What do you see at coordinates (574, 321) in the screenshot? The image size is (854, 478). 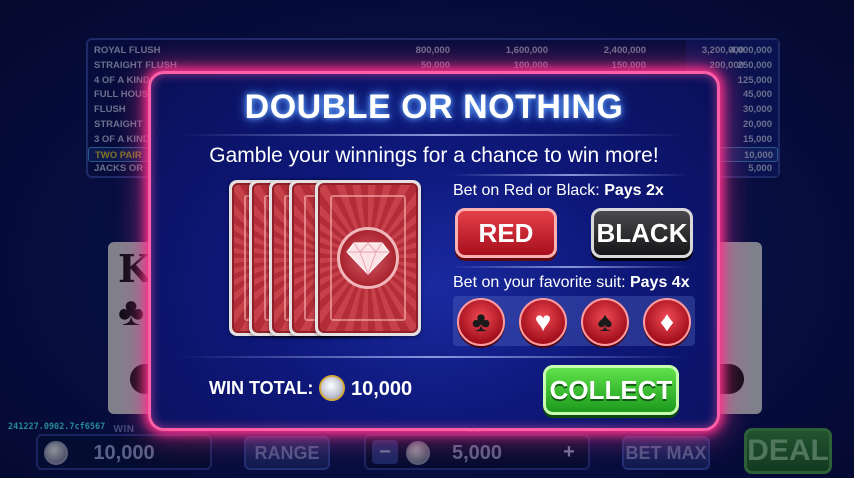 I see `suit-buttons: ♣ ♥ ♠ ♦` at bounding box center [574, 321].